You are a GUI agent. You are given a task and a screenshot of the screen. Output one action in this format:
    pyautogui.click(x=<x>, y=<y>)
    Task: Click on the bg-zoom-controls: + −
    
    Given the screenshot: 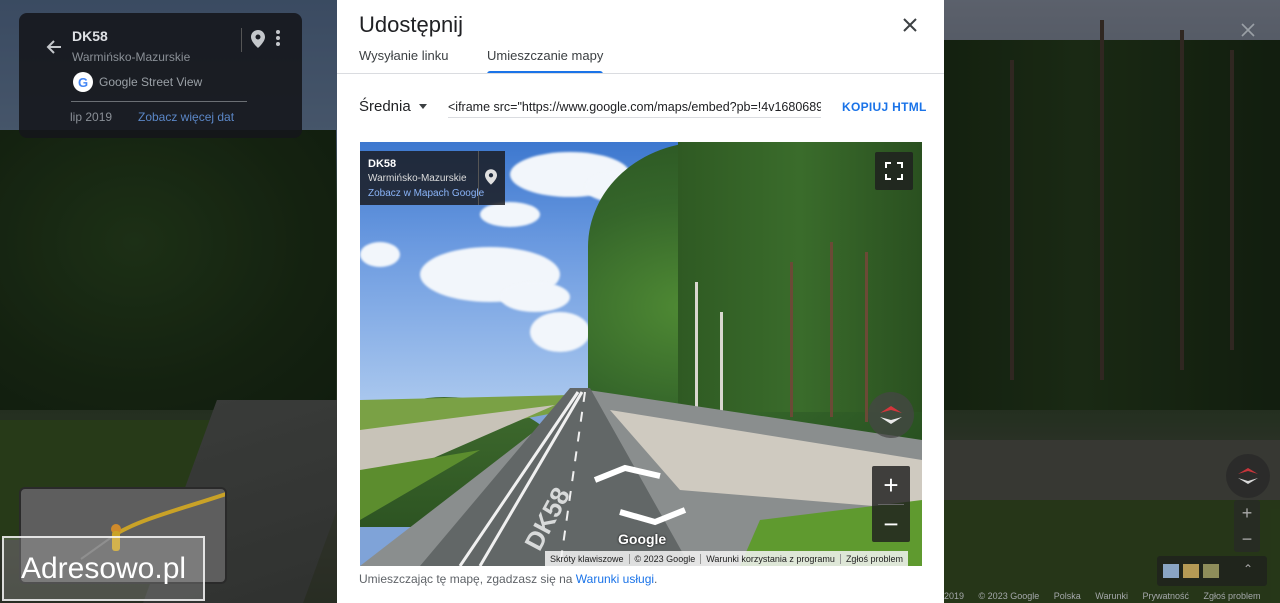 What is the action you would take?
    pyautogui.click(x=1247, y=526)
    